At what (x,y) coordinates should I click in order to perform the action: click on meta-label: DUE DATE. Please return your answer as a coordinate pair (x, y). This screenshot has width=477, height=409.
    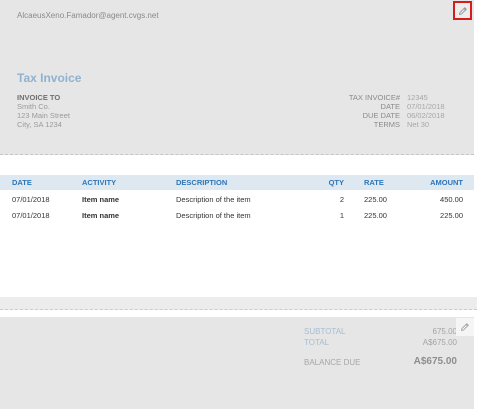
    Looking at the image, I should click on (381, 115).